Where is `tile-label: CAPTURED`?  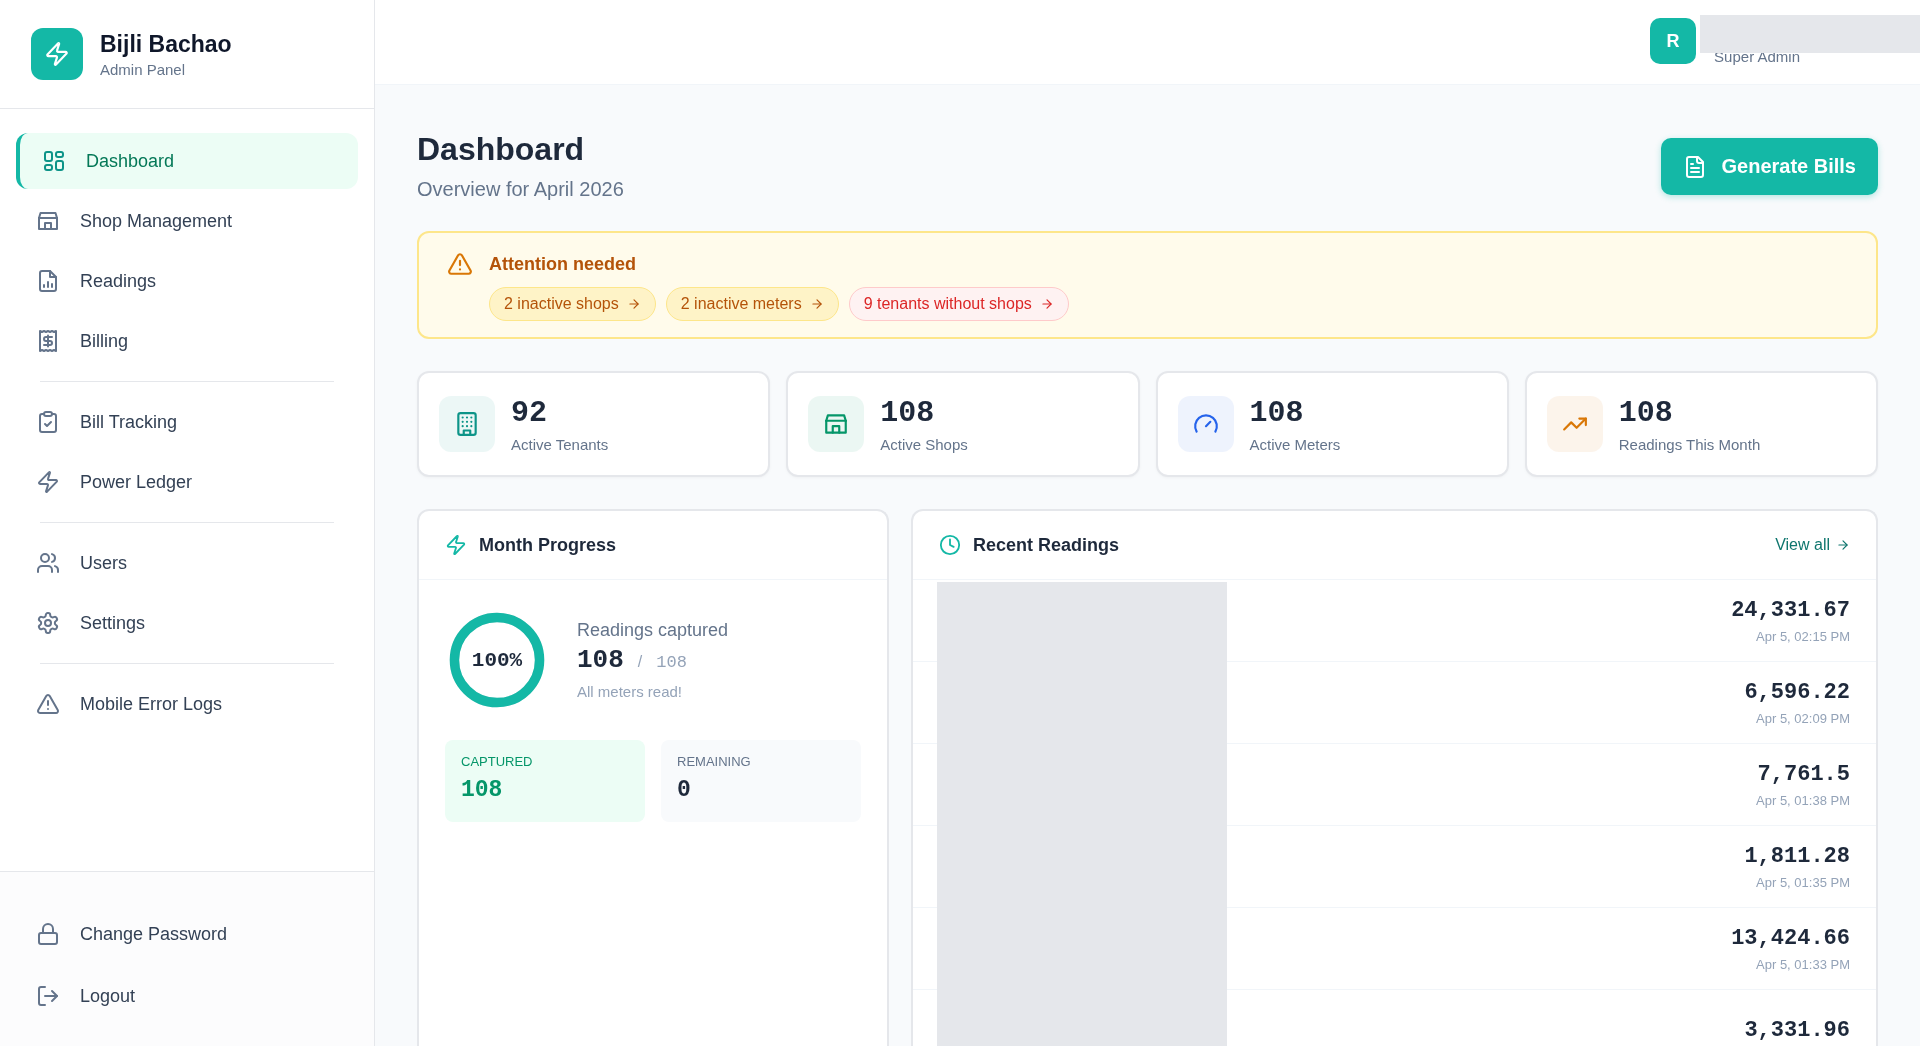 tile-label: CAPTURED is located at coordinates (497, 761).